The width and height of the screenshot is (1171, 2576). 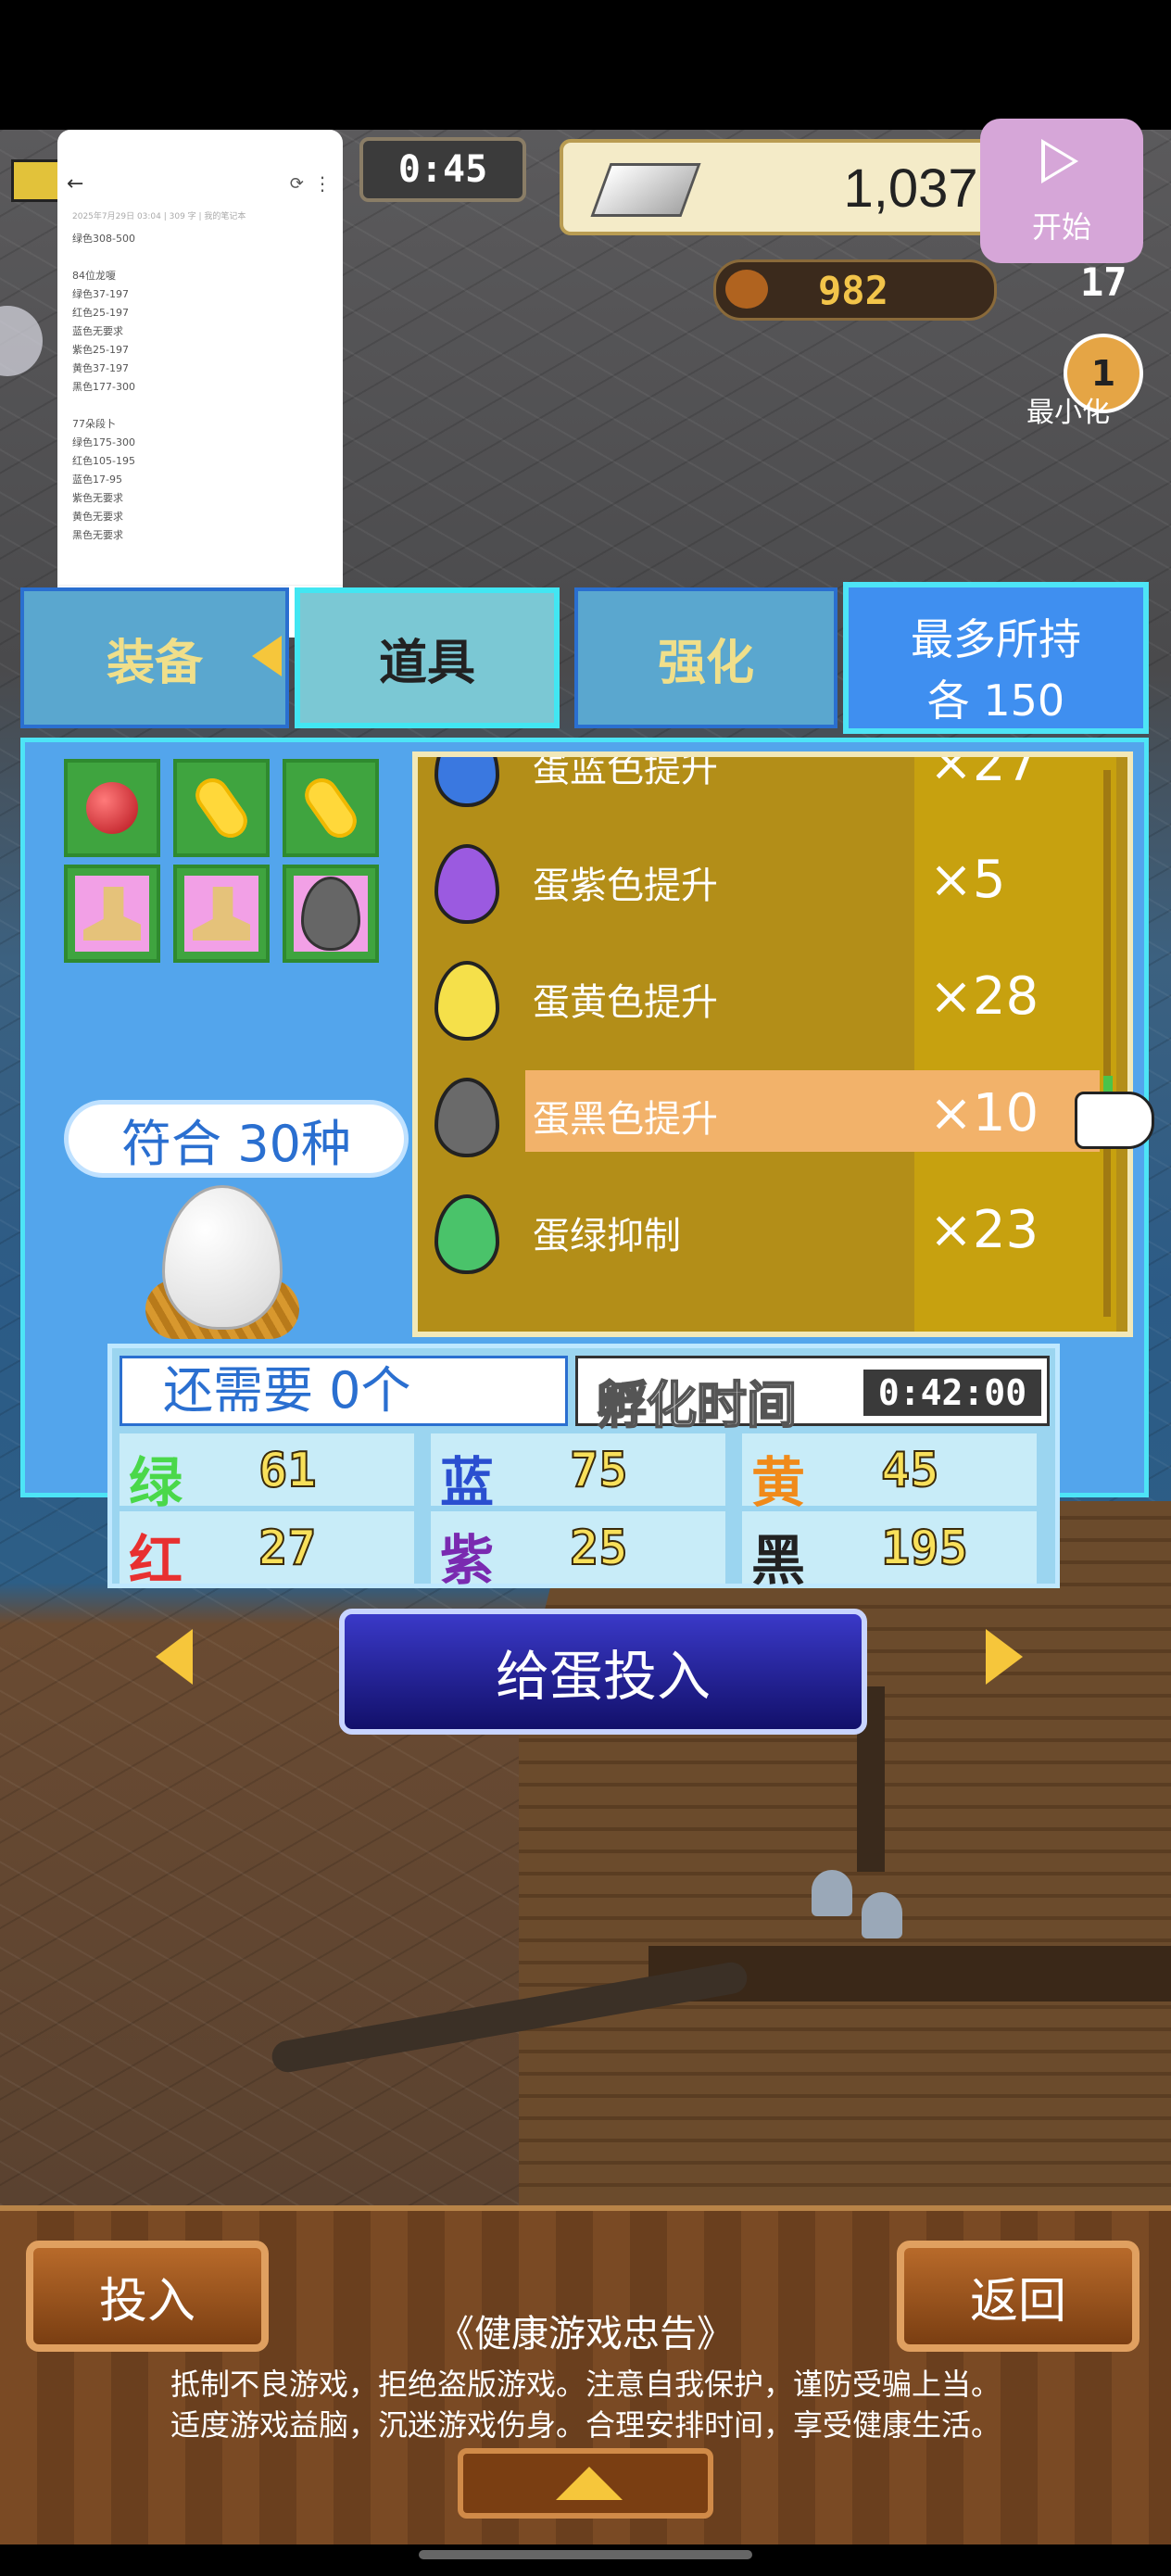 I want to click on start-label: 开始, so click(x=1061, y=227).